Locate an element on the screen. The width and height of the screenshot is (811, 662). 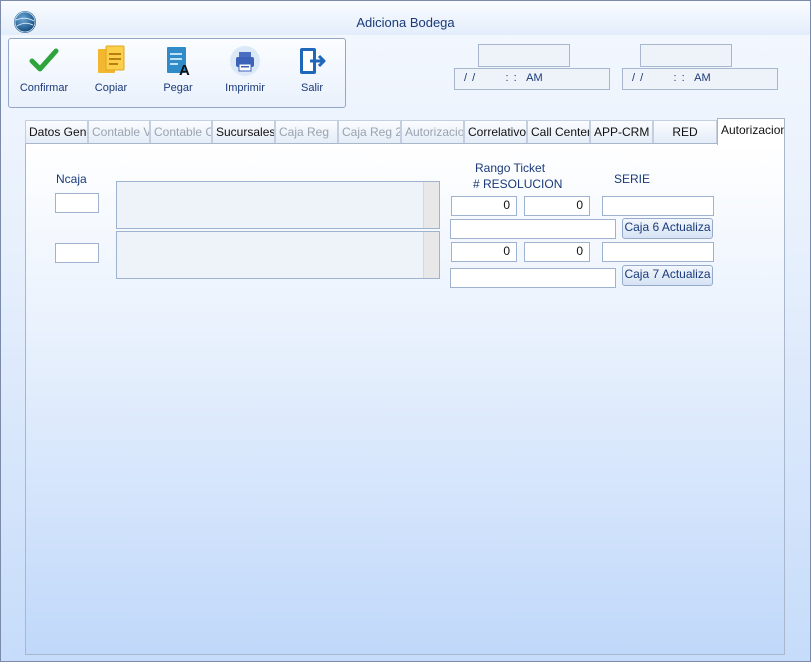
rango-hasta-1: 0 is located at coordinates (557, 206).